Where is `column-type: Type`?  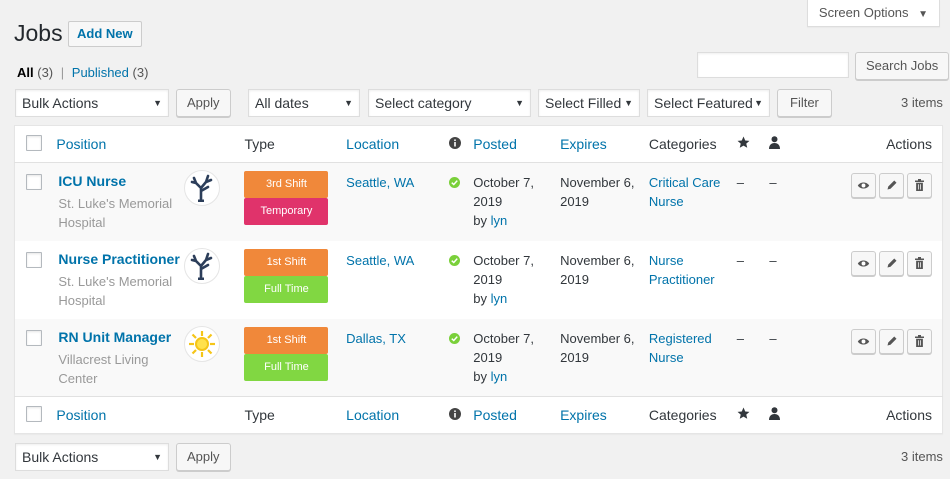 column-type: Type is located at coordinates (259, 415).